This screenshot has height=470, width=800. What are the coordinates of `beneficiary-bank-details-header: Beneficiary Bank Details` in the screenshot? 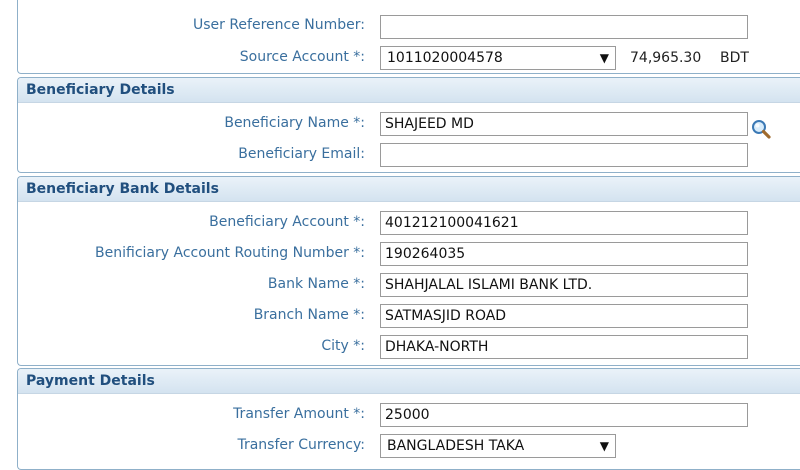 It's located at (409, 189).